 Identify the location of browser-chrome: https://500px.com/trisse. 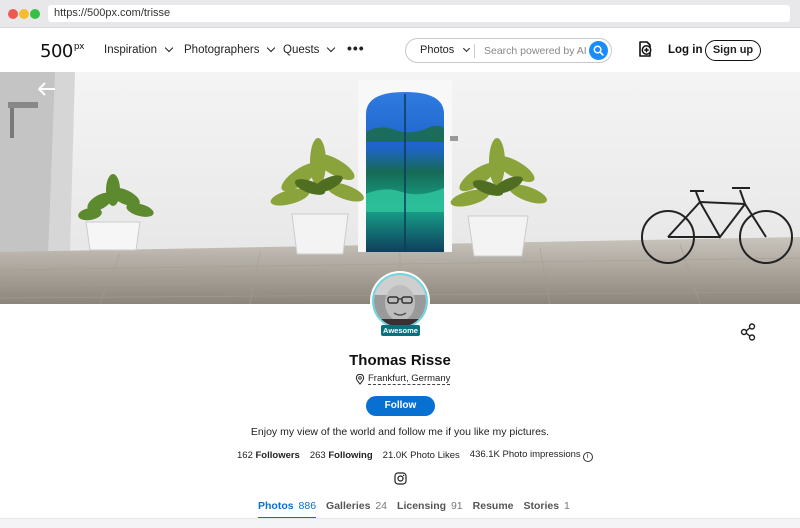
(400, 14).